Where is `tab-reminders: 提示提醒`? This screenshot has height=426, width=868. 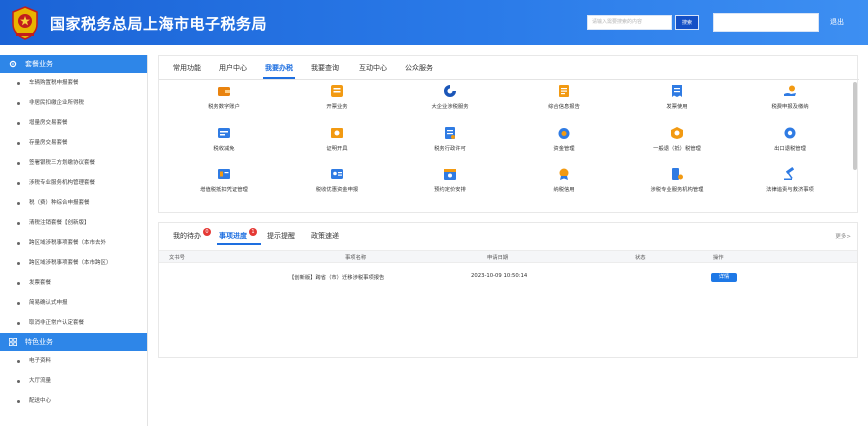 tab-reminders: 提示提醒 is located at coordinates (281, 236).